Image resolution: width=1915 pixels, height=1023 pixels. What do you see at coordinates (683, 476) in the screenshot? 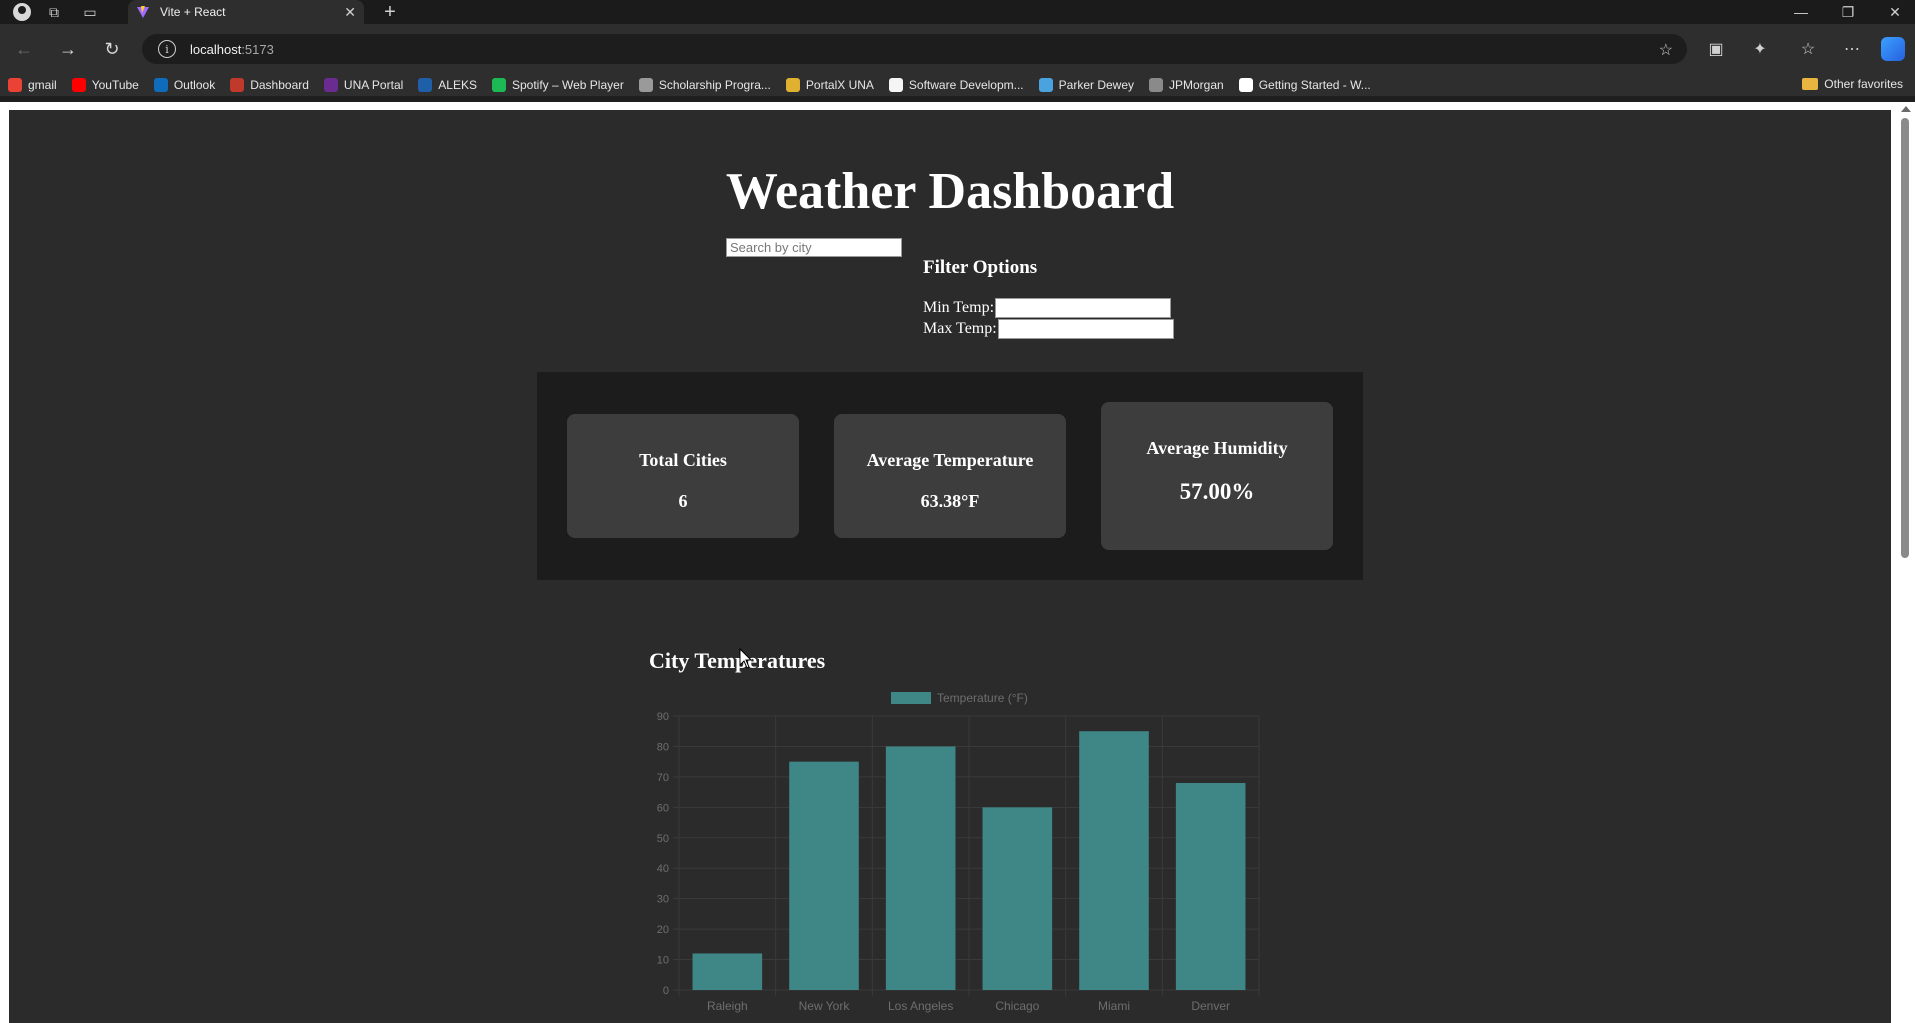
I see `total-cities-card: Total Cities 6` at bounding box center [683, 476].